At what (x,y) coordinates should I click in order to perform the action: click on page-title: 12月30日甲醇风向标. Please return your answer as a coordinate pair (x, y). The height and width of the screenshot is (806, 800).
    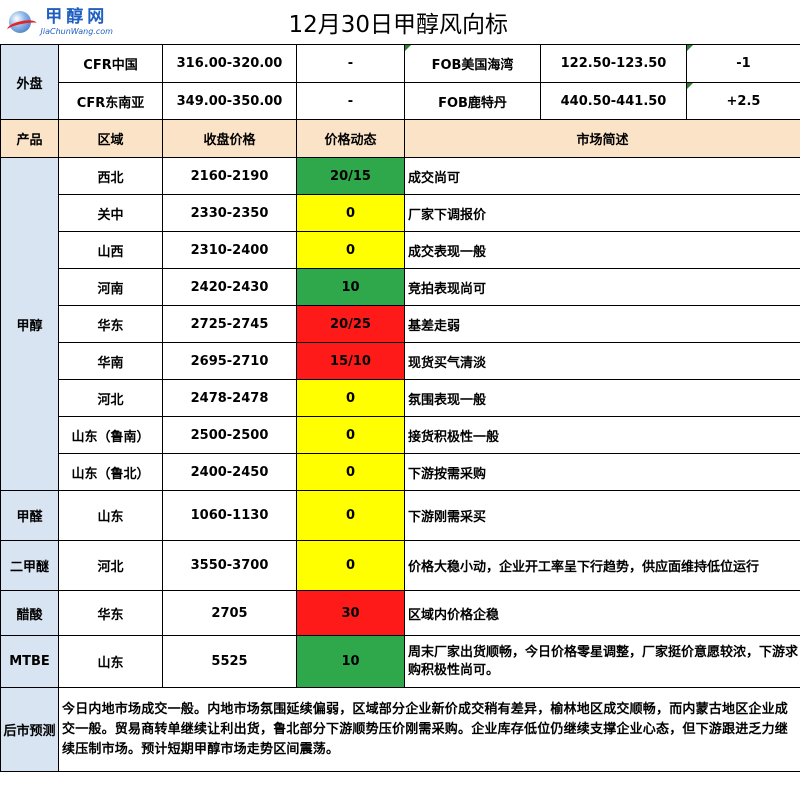
    Looking at the image, I should click on (481, 22).